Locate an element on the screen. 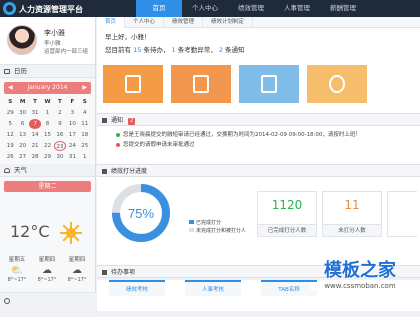  calendar-day: 20 is located at coordinates (22, 146).